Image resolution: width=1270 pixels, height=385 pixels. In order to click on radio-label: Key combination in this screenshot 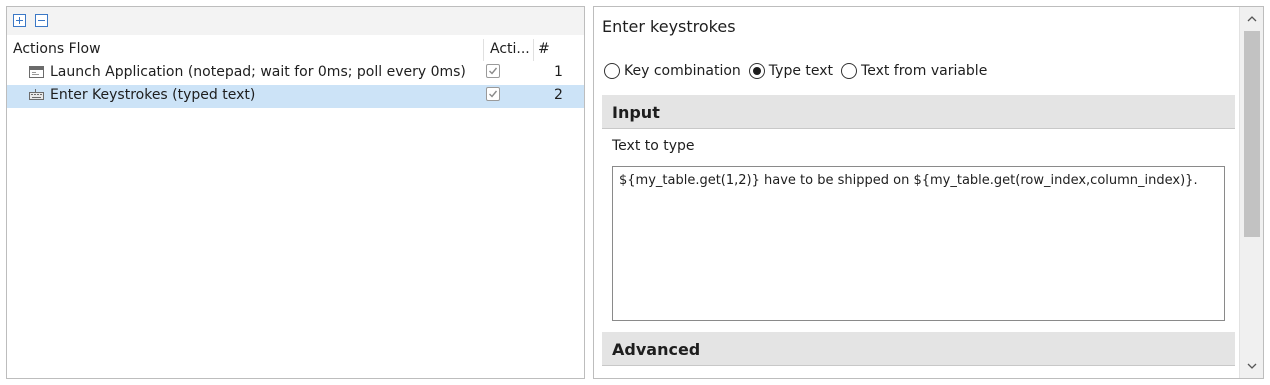, I will do `click(682, 71)`.